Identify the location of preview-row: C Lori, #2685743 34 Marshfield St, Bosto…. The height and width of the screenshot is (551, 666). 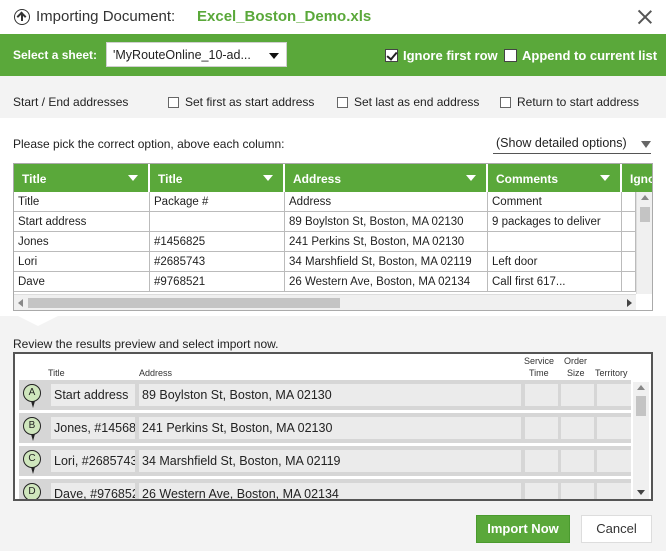
(325, 461).